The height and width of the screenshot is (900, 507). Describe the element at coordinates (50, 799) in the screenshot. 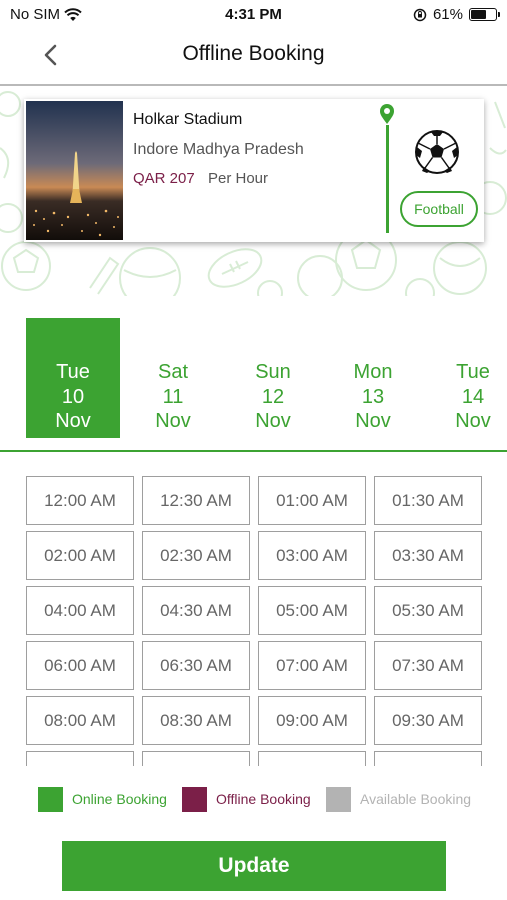

I see `online-booking-swatch` at that location.